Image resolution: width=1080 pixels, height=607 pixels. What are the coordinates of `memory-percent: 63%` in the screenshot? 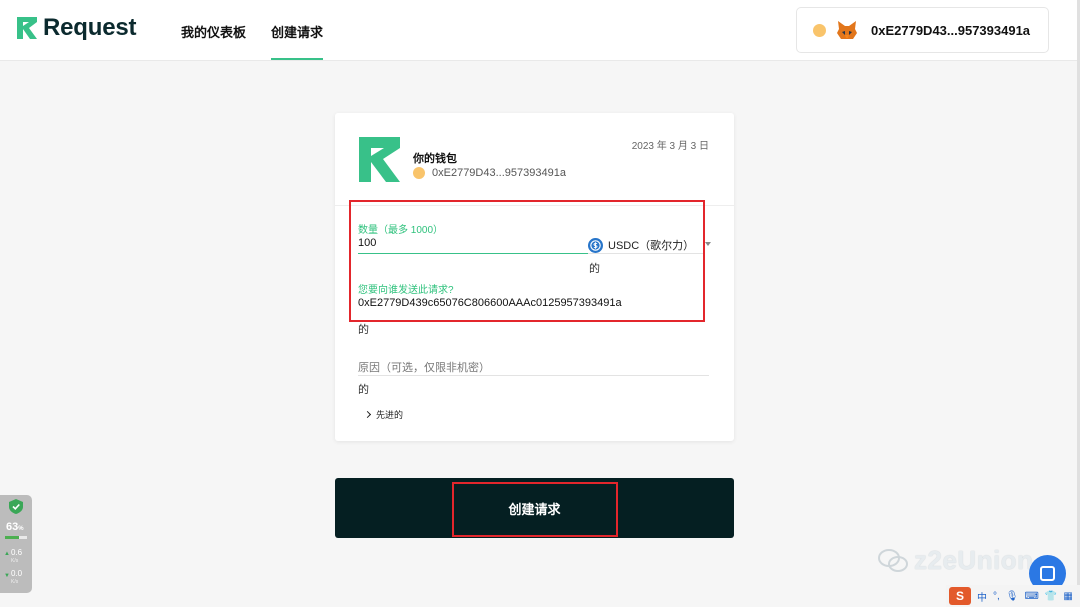 It's located at (15, 527).